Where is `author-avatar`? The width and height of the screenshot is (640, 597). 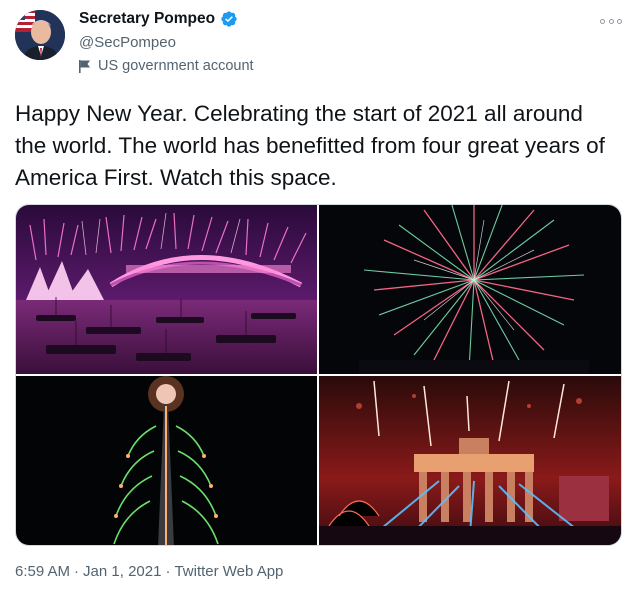
author-avatar is located at coordinates (40, 35).